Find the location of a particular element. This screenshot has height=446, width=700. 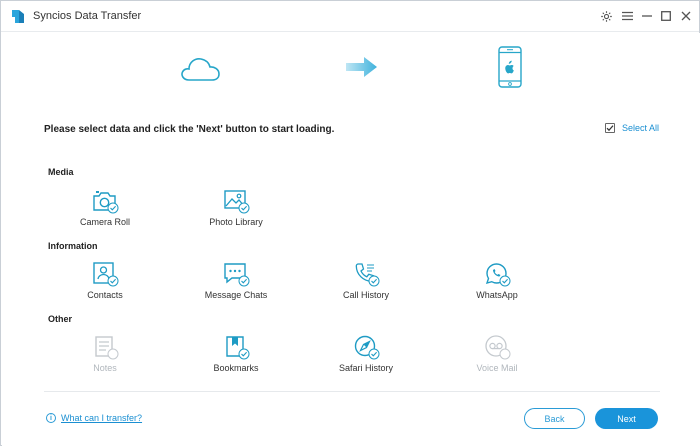

item-notes: Notes is located at coordinates (105, 356).